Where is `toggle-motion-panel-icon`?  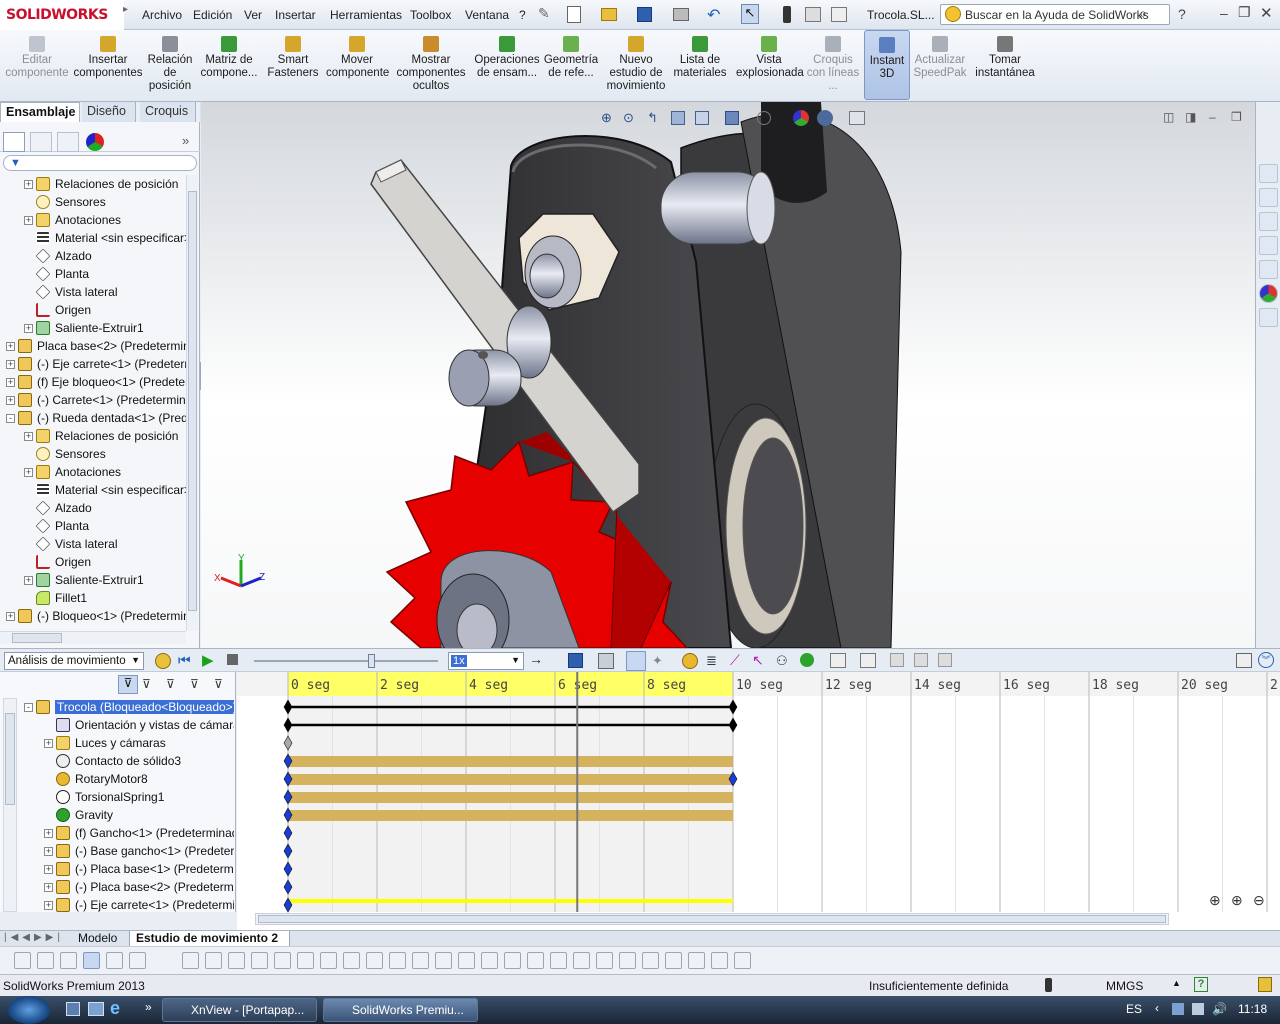
toggle-motion-panel-icon is located at coordinates (1244, 660).